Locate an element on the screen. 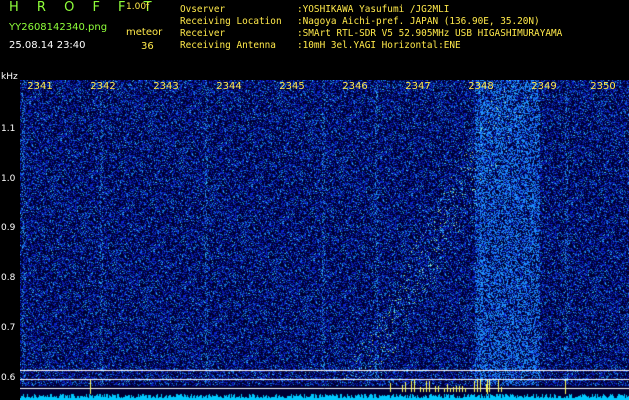 Image resolution: width=629 pixels, height=400 pixels. y-tick-label: 0.7 is located at coordinates (8, 328).